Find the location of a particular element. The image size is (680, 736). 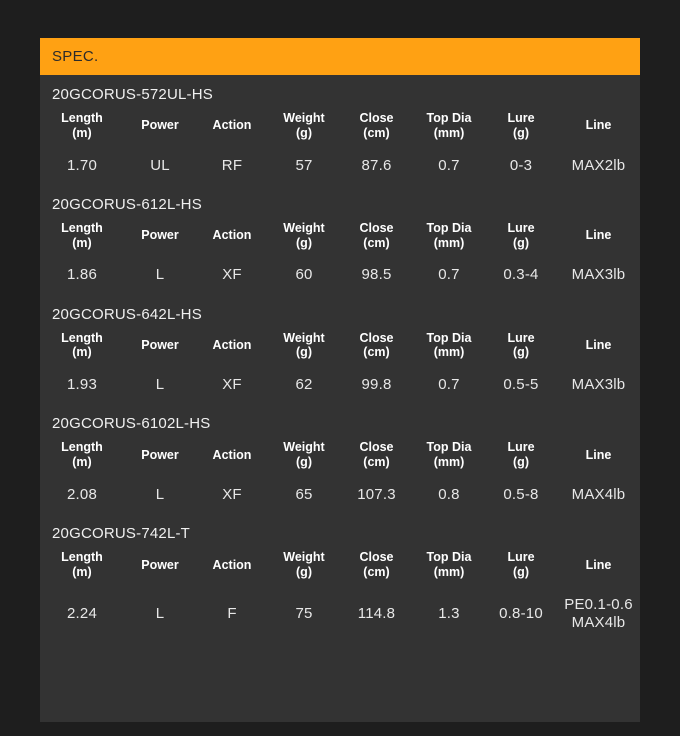

cell-close: 98.5 is located at coordinates (376, 275).